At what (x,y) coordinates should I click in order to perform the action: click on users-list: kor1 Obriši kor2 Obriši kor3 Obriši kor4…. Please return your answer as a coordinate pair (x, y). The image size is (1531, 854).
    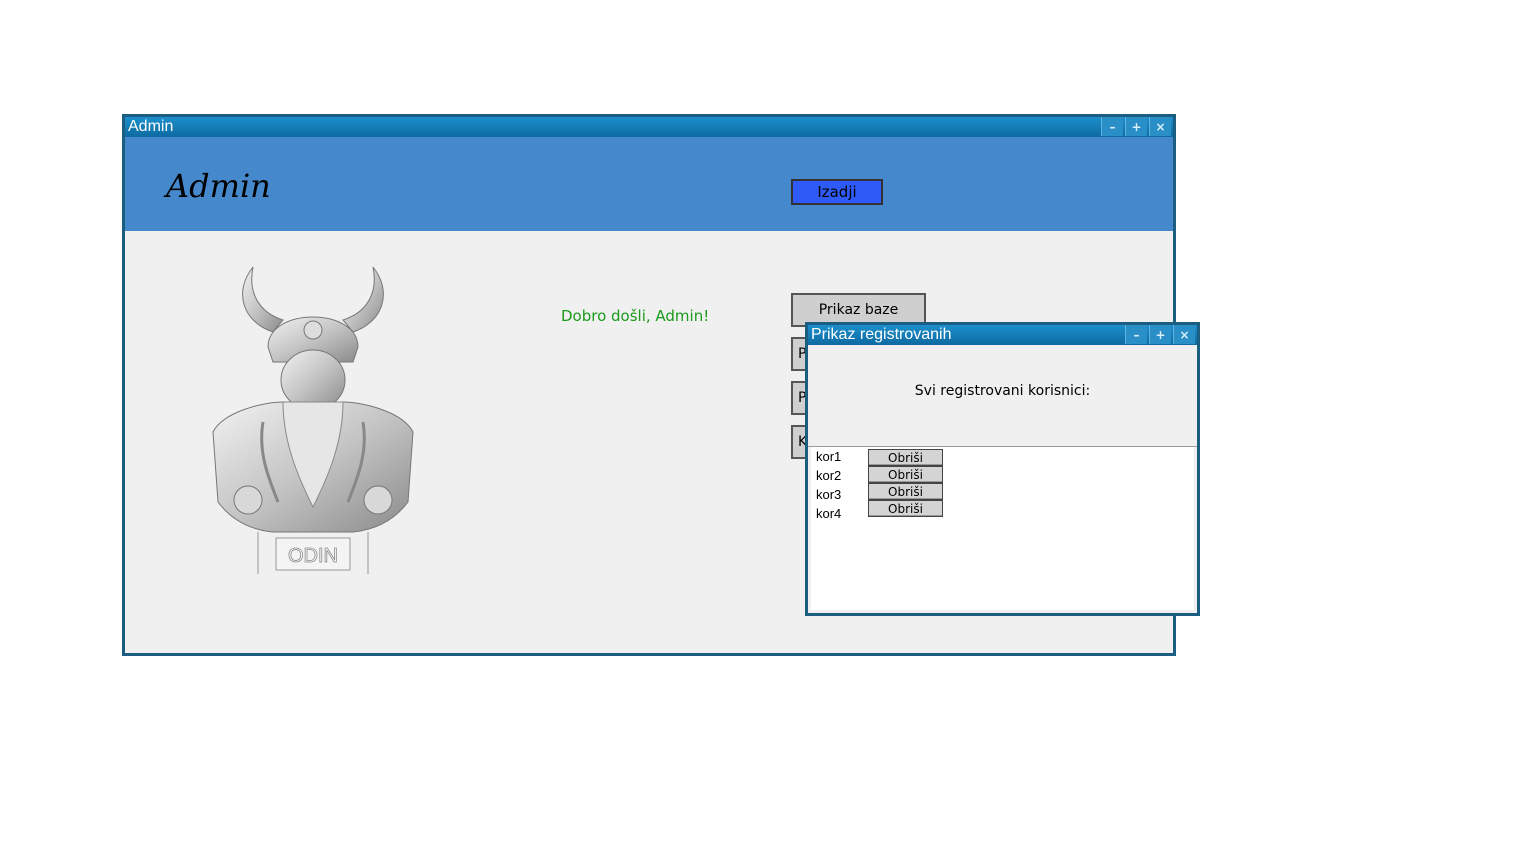
    Looking at the image, I should click on (1002, 528).